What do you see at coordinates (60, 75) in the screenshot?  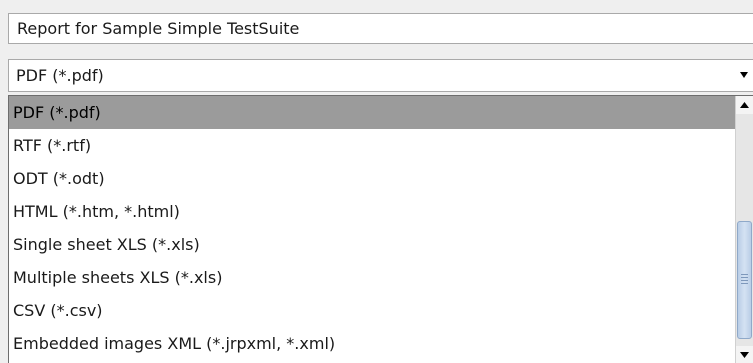 I see `format-combobox-value: PDF (*.pdf)` at bounding box center [60, 75].